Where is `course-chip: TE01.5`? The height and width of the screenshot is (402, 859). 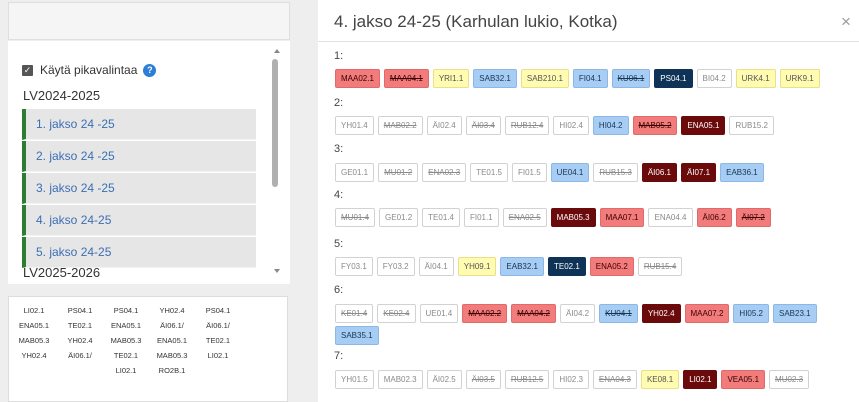
course-chip: TE01.5 is located at coordinates (489, 172).